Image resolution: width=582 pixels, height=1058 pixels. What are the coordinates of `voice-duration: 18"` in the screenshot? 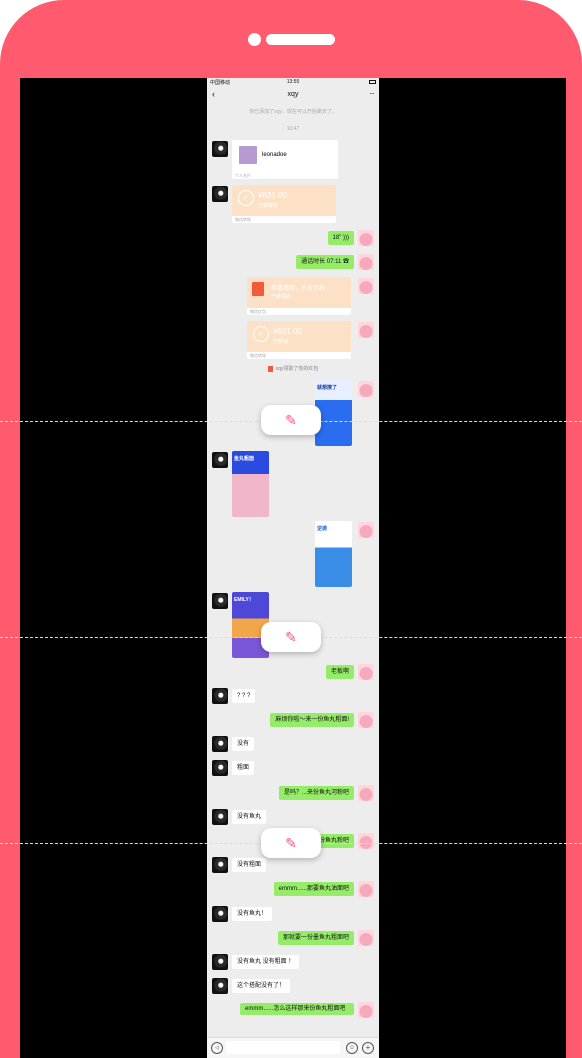 It's located at (337, 238).